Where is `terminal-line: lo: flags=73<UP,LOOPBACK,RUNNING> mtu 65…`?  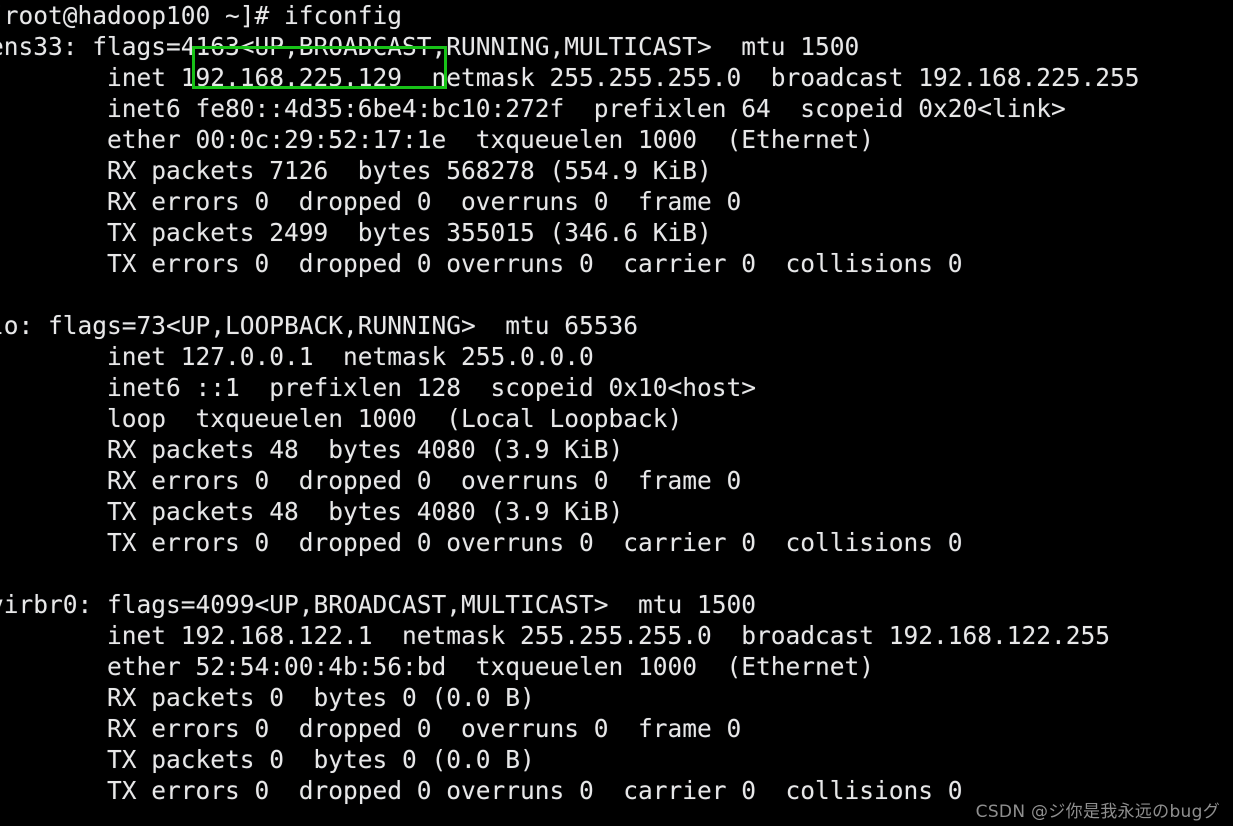 terminal-line: lo: flags=73<UP,LOOPBACK,RUNNING> mtu 65… is located at coordinates (319, 325).